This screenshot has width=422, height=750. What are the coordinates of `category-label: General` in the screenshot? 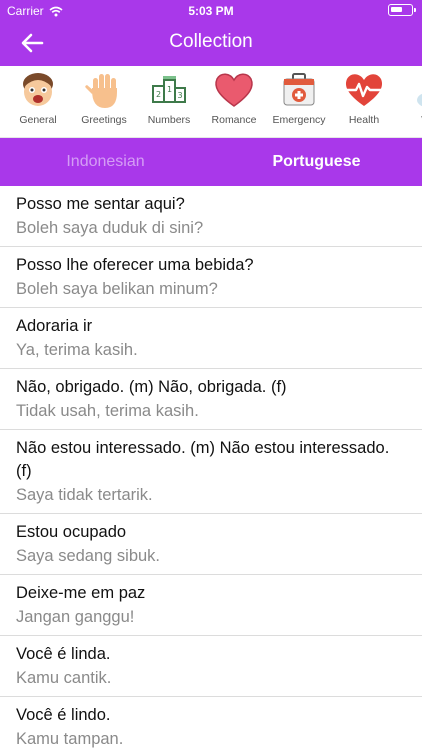 It's located at (38, 120).